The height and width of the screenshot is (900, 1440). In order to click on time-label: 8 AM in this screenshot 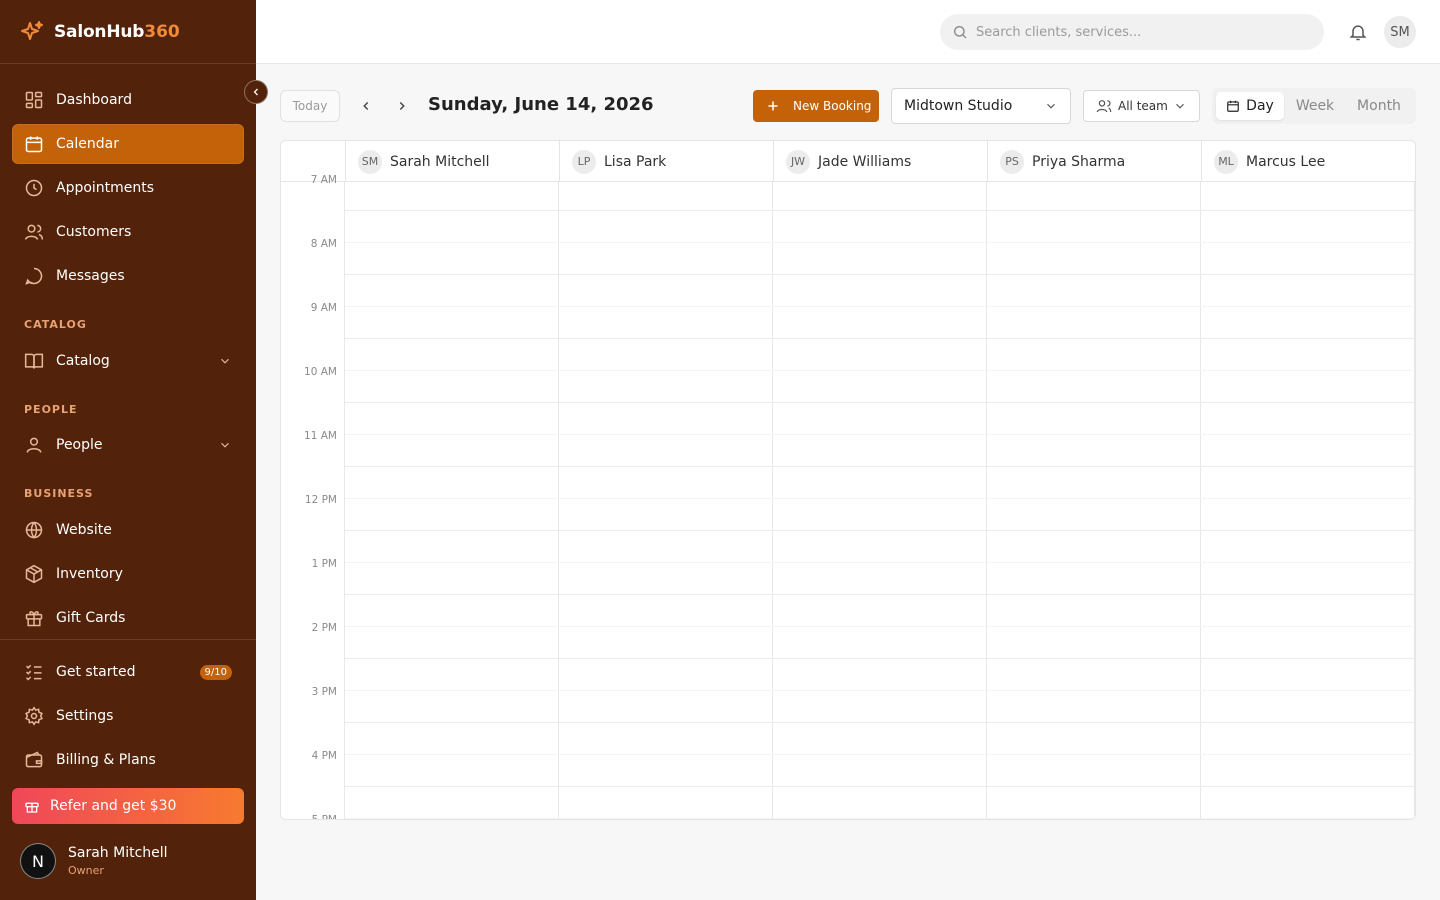, I will do `click(323, 244)`.